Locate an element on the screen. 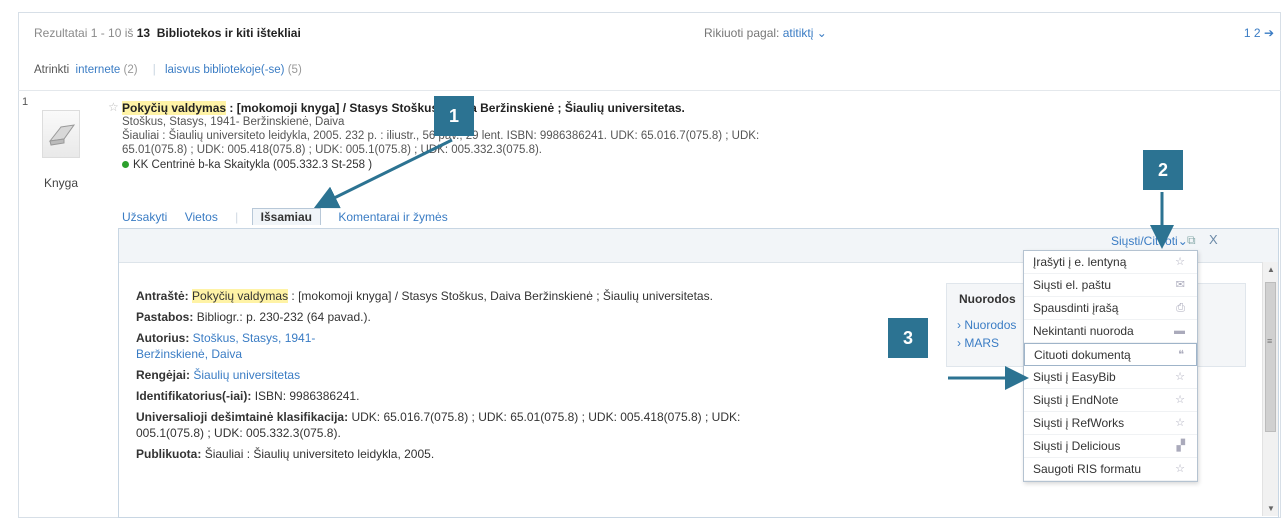 The image size is (1285, 521). callout-2: 2 is located at coordinates (1163, 170).